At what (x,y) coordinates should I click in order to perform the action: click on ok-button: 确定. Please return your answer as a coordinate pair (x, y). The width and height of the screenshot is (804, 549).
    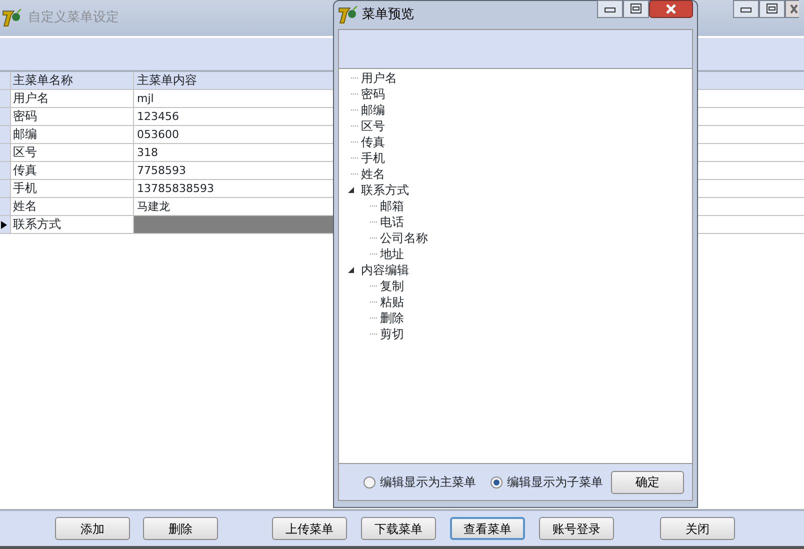
    Looking at the image, I should click on (647, 482).